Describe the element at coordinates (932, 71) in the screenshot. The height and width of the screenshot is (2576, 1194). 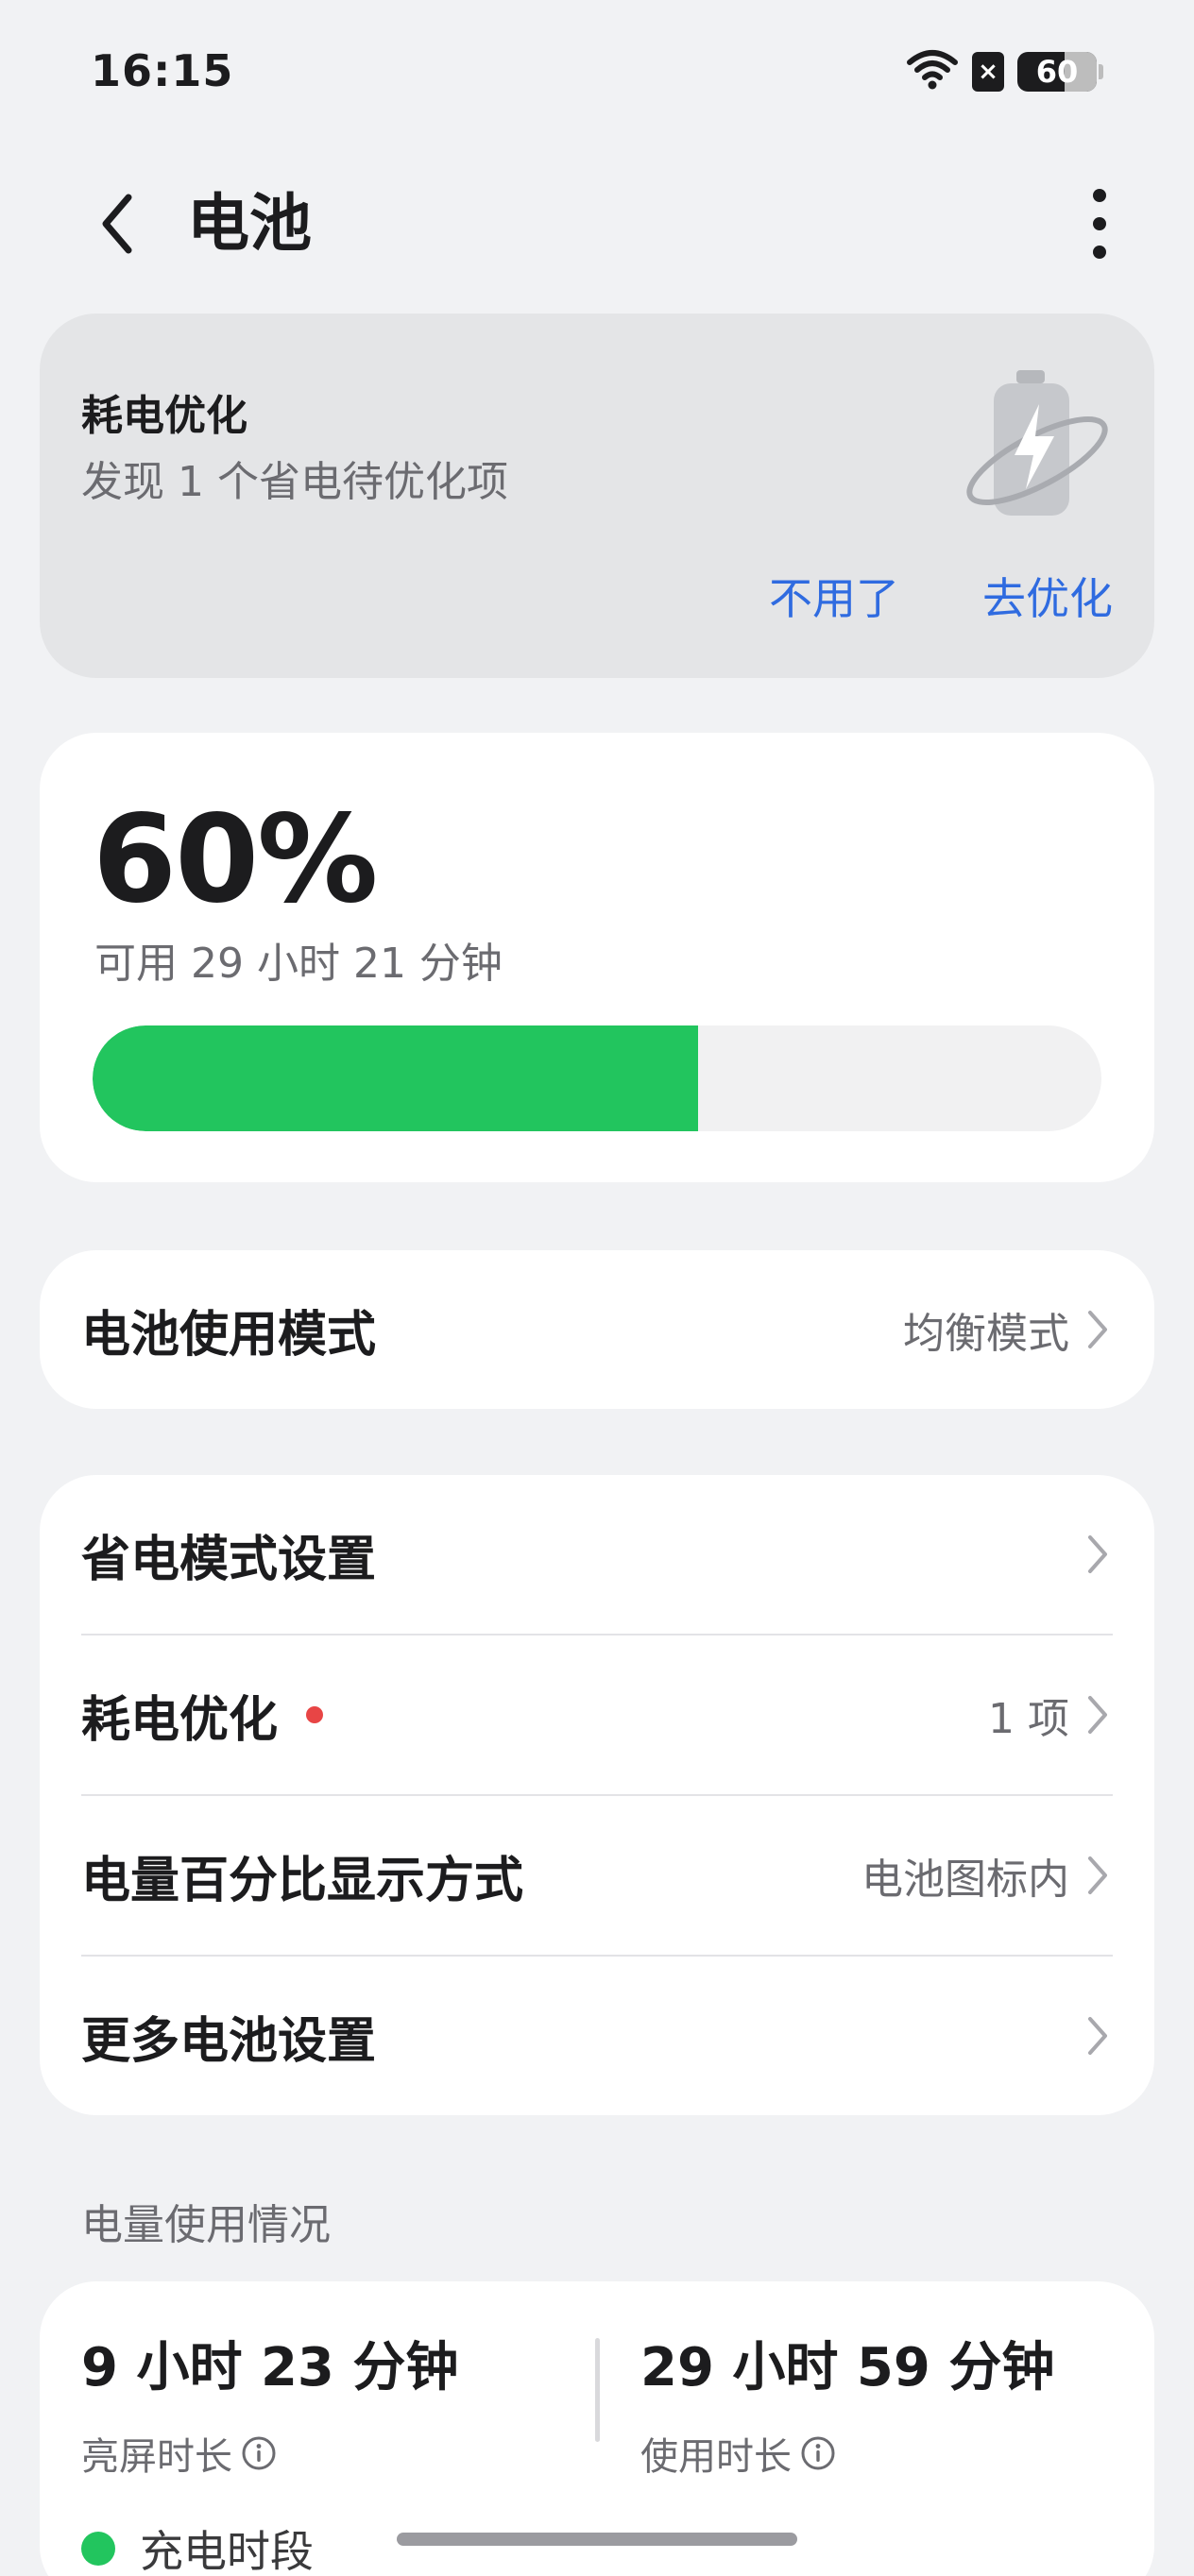
I see `wifi-icon` at that location.